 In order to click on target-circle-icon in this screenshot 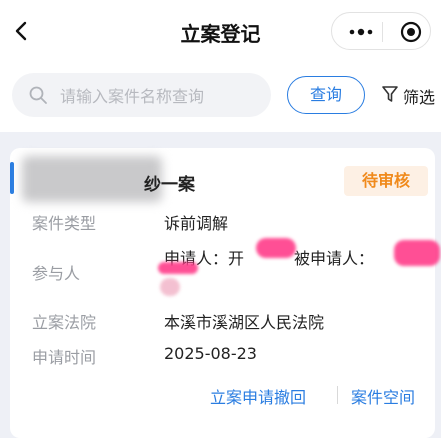, I will do `click(411, 32)`.